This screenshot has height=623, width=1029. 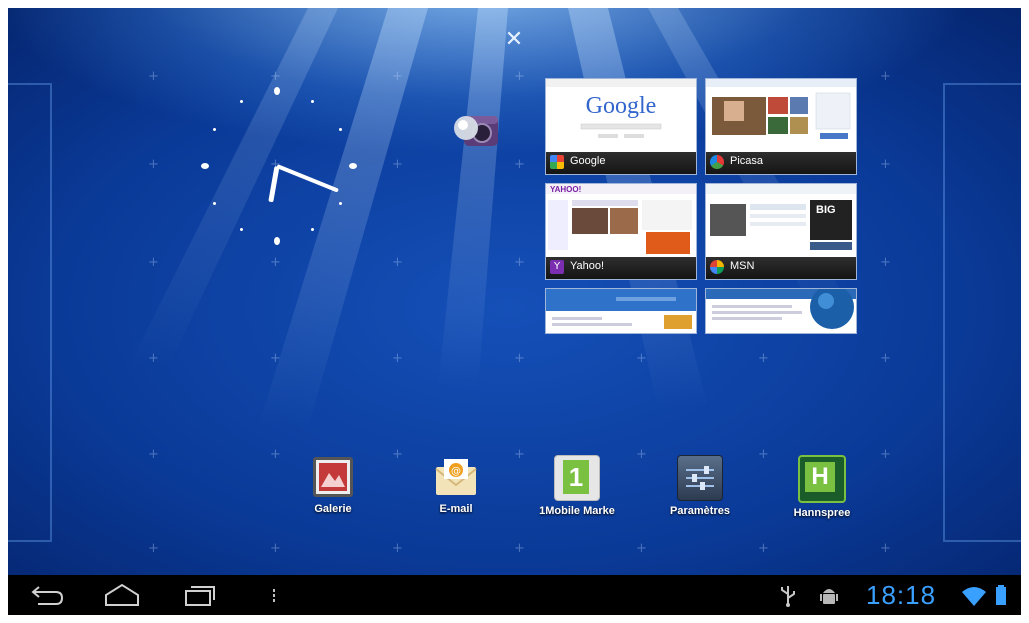 What do you see at coordinates (700, 478) in the screenshot?
I see `settings-icon` at bounding box center [700, 478].